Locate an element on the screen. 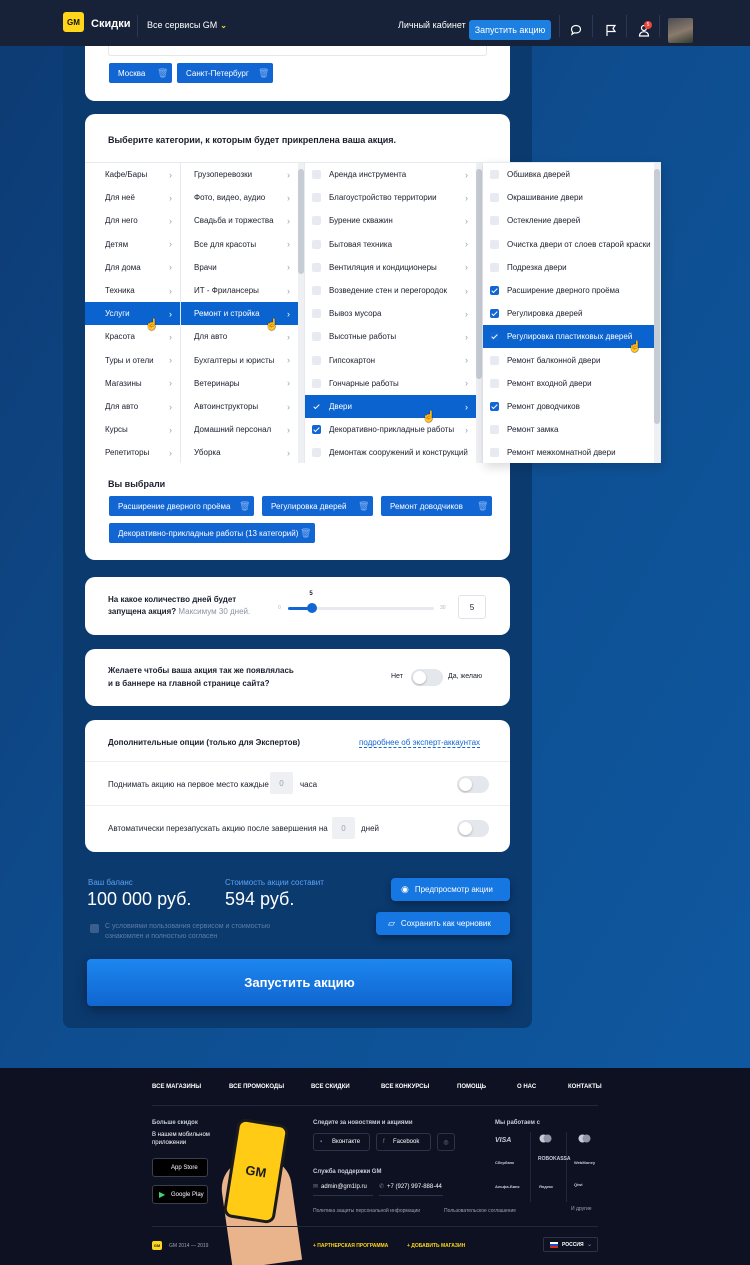 The width and height of the screenshot is (750, 1265). vk-button: ▪ Вконтакте is located at coordinates (341, 1142).